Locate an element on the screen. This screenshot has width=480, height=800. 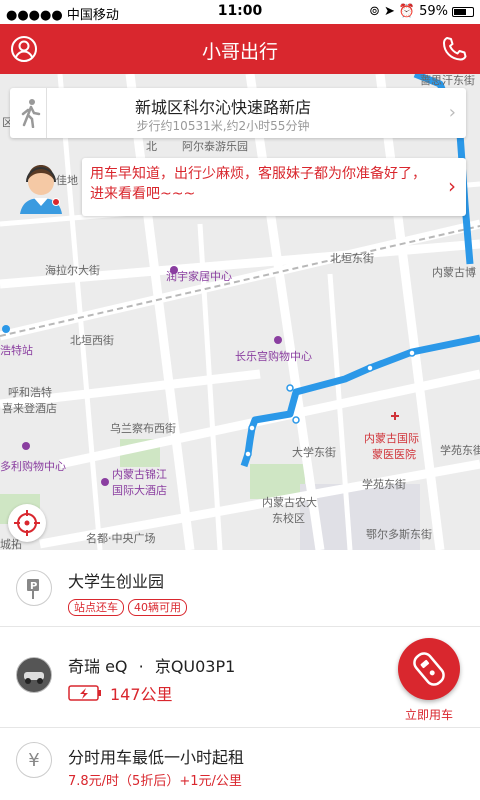
map-label: 呼和浩特 is located at coordinates (30, 392).